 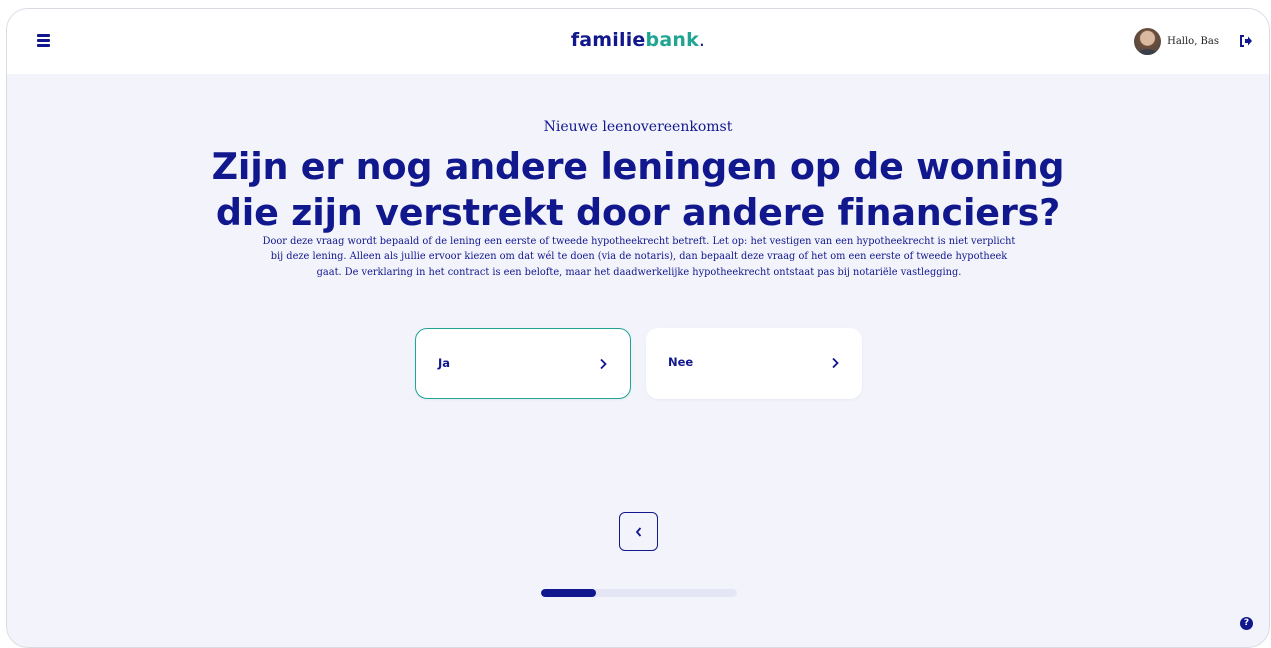 I want to click on logo-text-accent: bank, so click(x=672, y=40).